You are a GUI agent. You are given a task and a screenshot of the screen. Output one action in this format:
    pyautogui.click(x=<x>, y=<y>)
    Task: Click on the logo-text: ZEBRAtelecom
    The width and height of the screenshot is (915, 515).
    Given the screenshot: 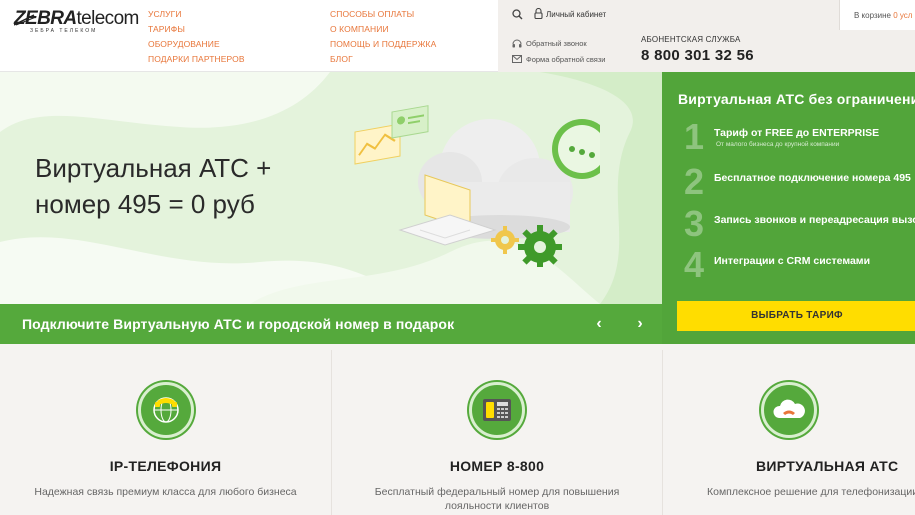 What is the action you would take?
    pyautogui.click(x=76, y=18)
    